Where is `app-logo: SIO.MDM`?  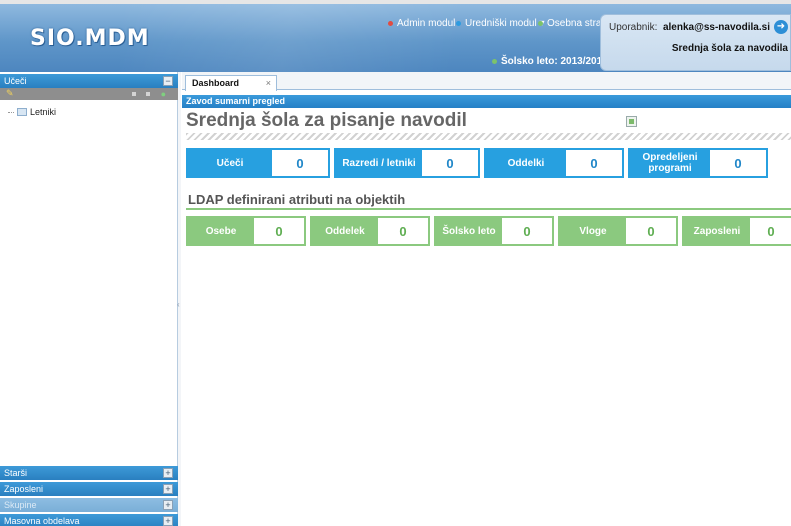 app-logo: SIO.MDM is located at coordinates (90, 38).